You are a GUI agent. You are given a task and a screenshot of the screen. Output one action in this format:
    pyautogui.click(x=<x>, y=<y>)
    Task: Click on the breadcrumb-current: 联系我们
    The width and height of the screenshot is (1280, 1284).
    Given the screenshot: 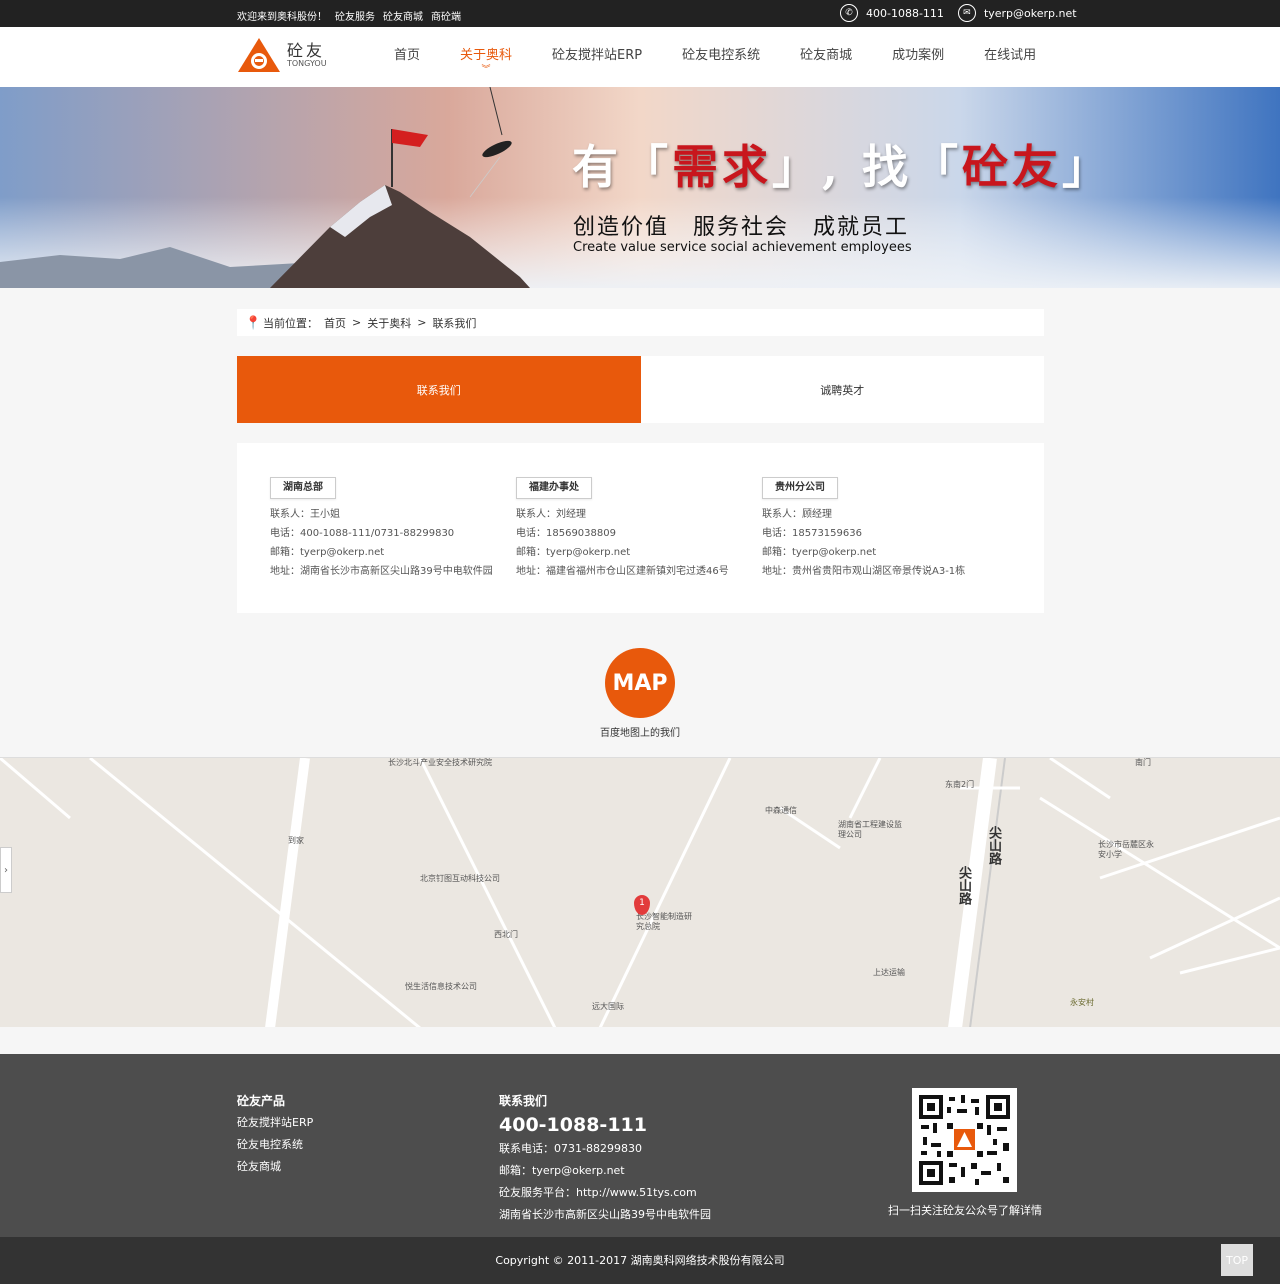 What is the action you would take?
    pyautogui.click(x=454, y=323)
    